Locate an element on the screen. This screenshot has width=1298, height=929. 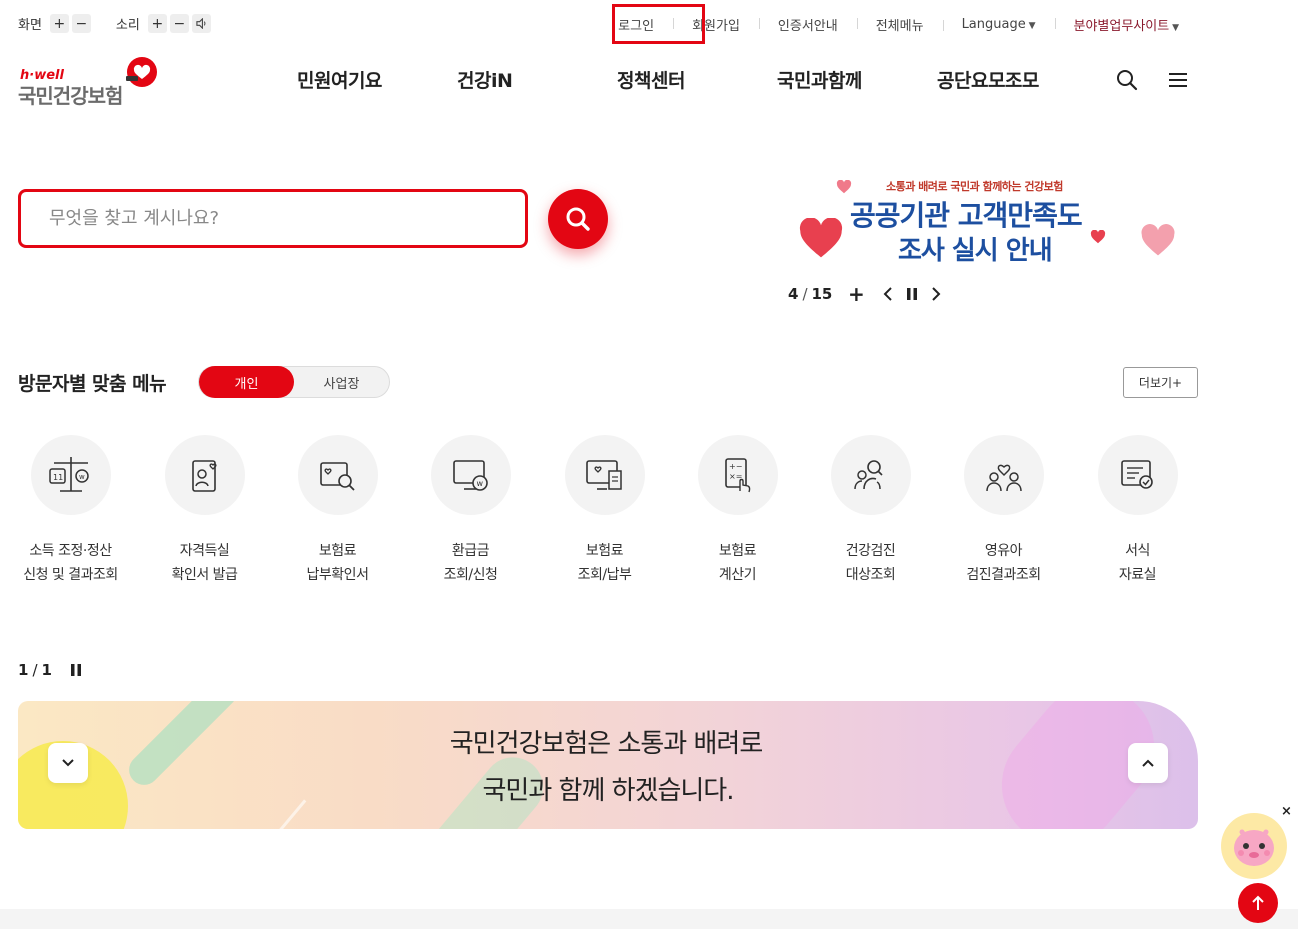
service-label: 소득 조정·정산신청 및 결과조회 is located at coordinates (70, 563).